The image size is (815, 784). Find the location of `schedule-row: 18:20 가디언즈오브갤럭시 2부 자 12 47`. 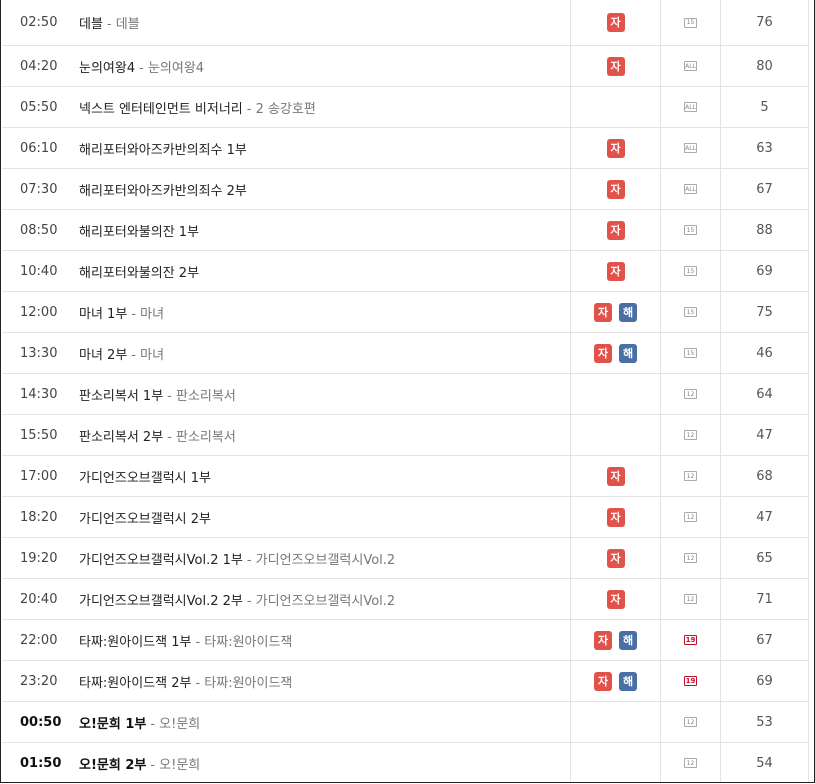

schedule-row: 18:20 가디언즈오브갤럭시 2부 자 12 47 is located at coordinates (405, 517).